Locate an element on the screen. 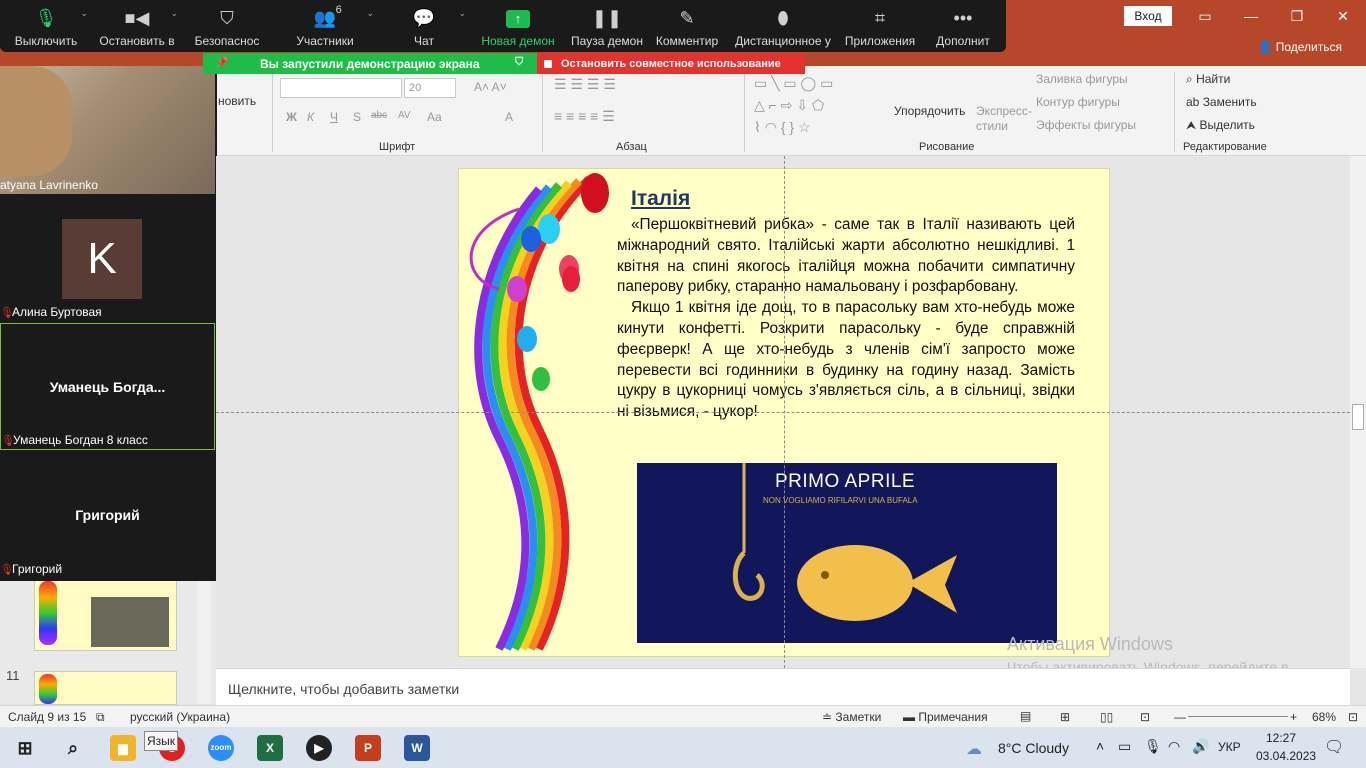 Image resolution: width=1366 pixels, height=768 pixels. find-button: ⌕ Найти is located at coordinates (1208, 79).